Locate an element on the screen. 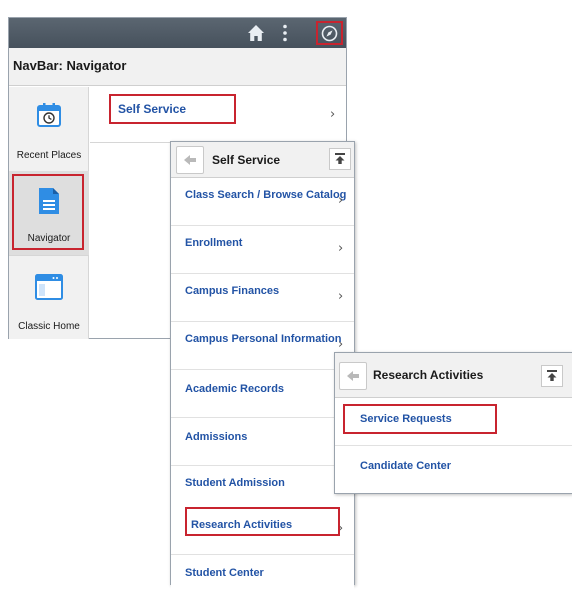 The height and width of the screenshot is (602, 572). navigator-icon is located at coordinates (329, 33).